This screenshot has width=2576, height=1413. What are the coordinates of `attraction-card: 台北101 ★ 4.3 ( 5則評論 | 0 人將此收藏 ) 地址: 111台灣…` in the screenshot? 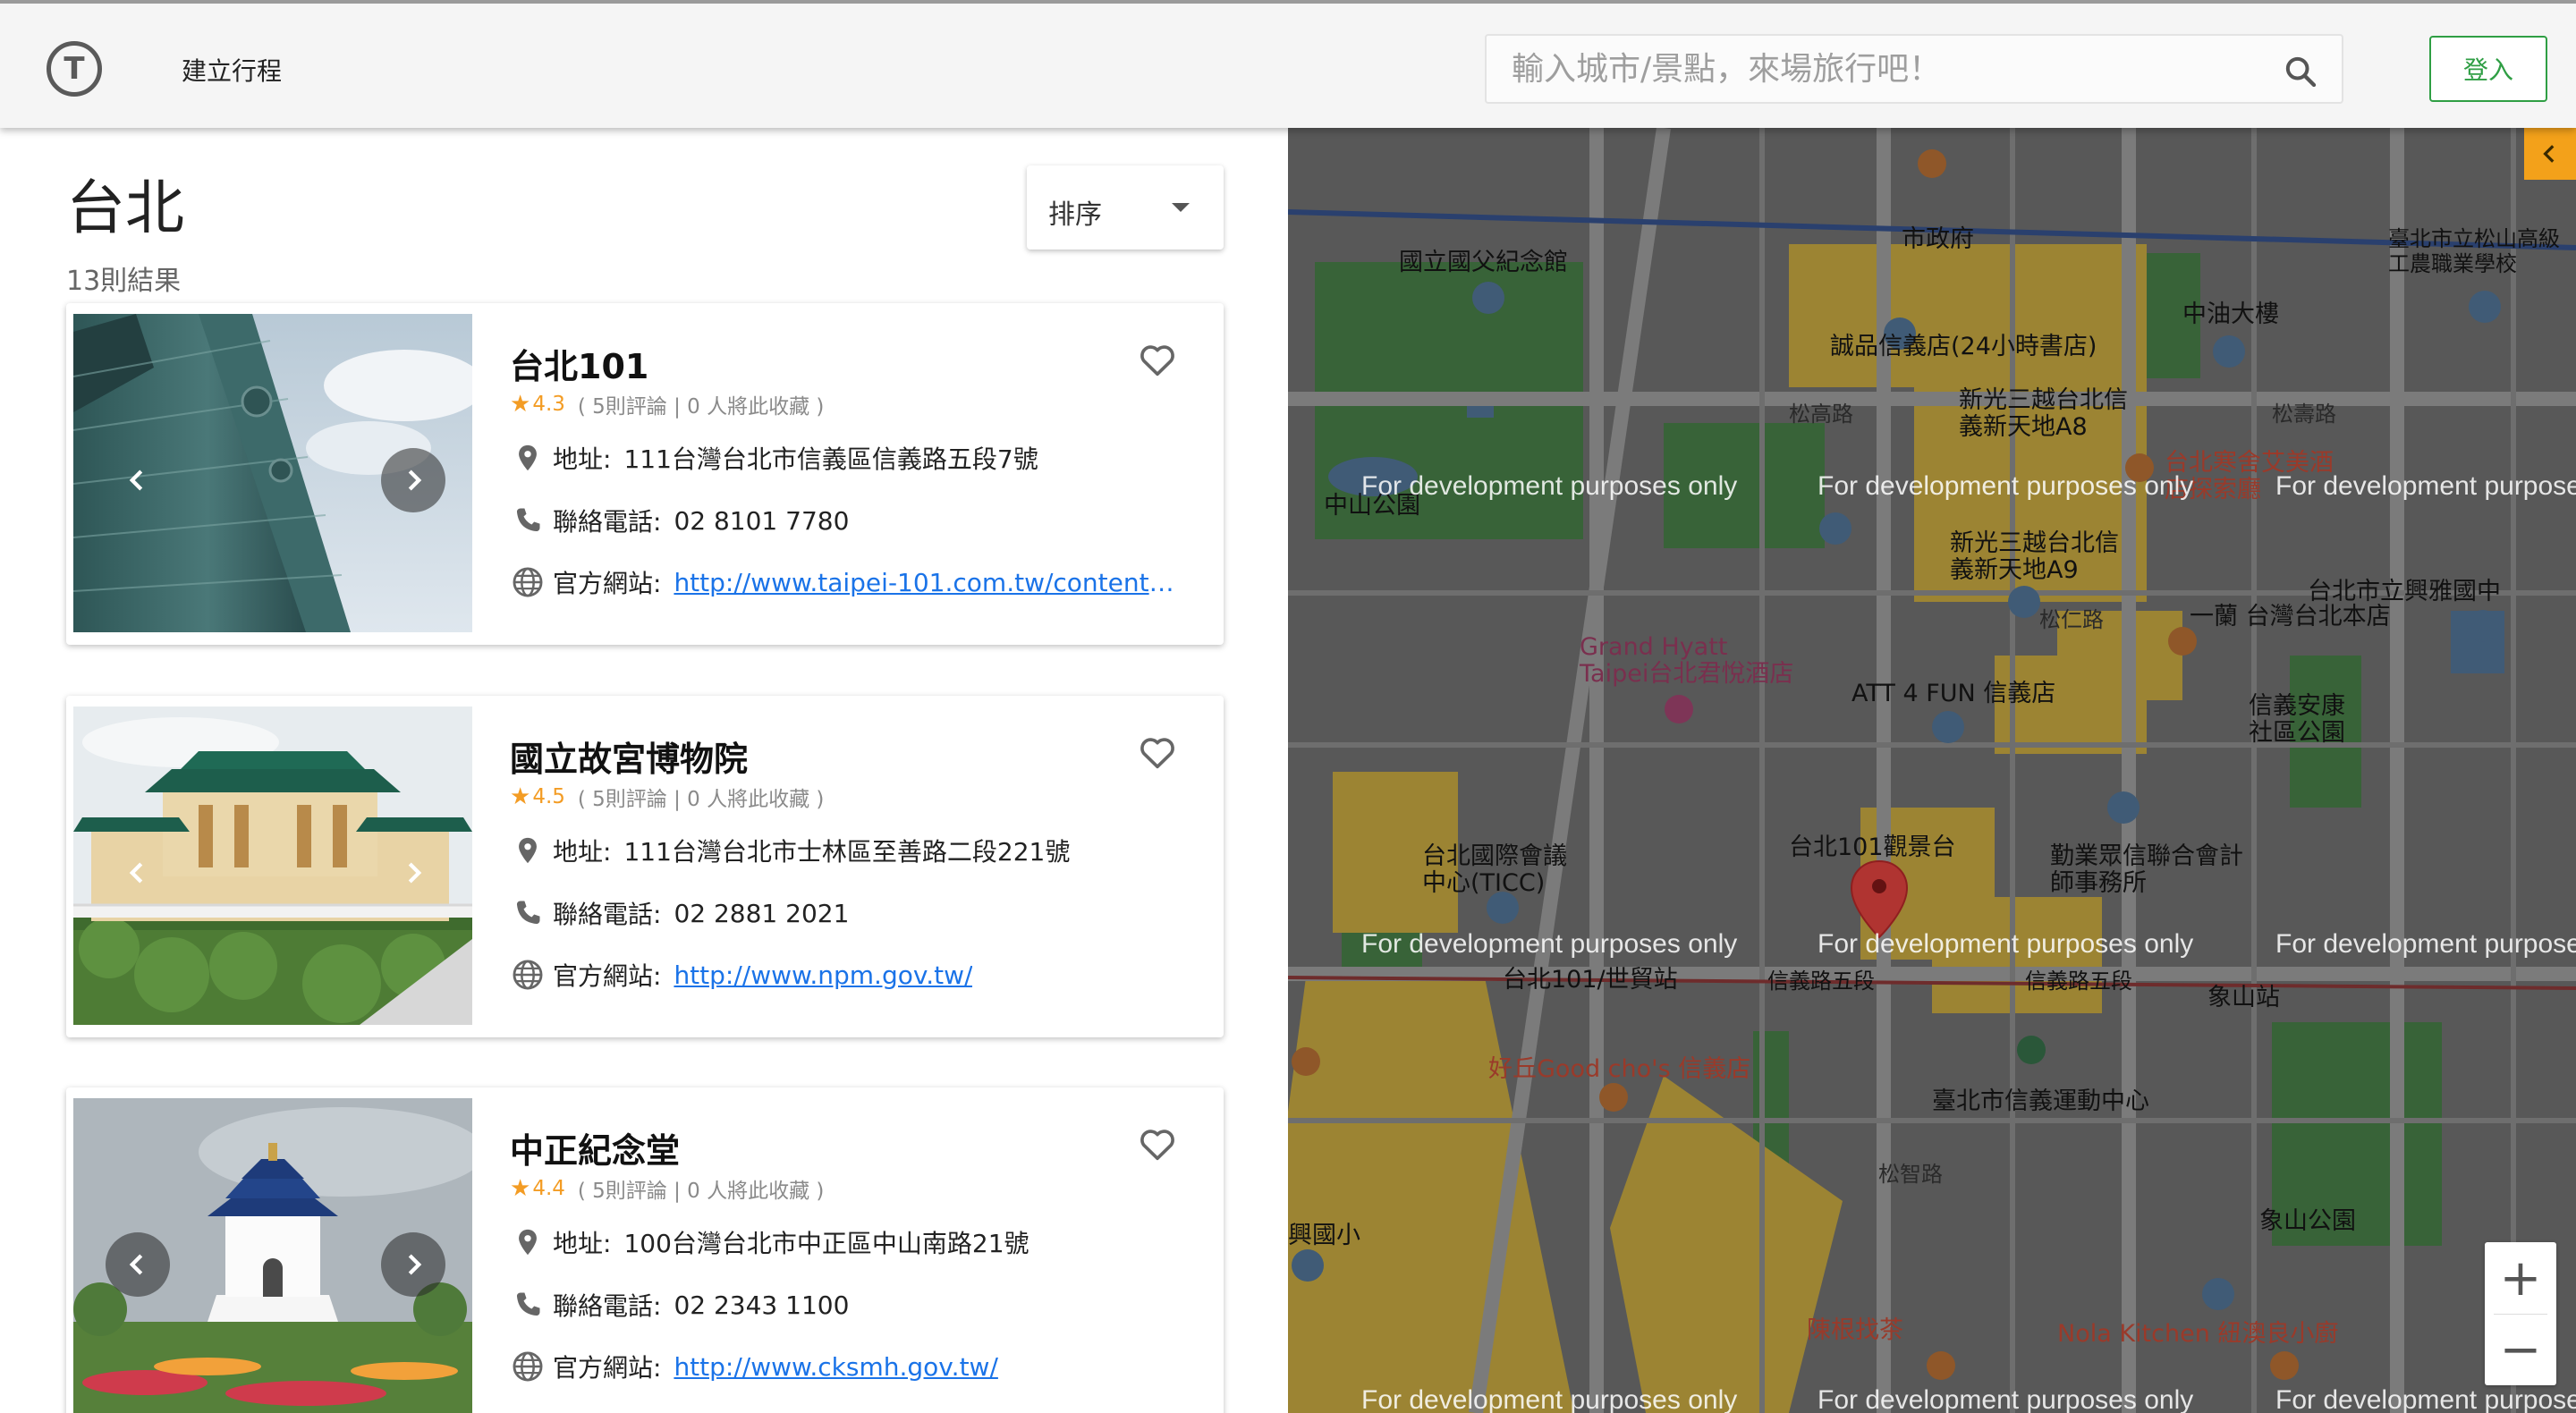 It's located at (645, 474).